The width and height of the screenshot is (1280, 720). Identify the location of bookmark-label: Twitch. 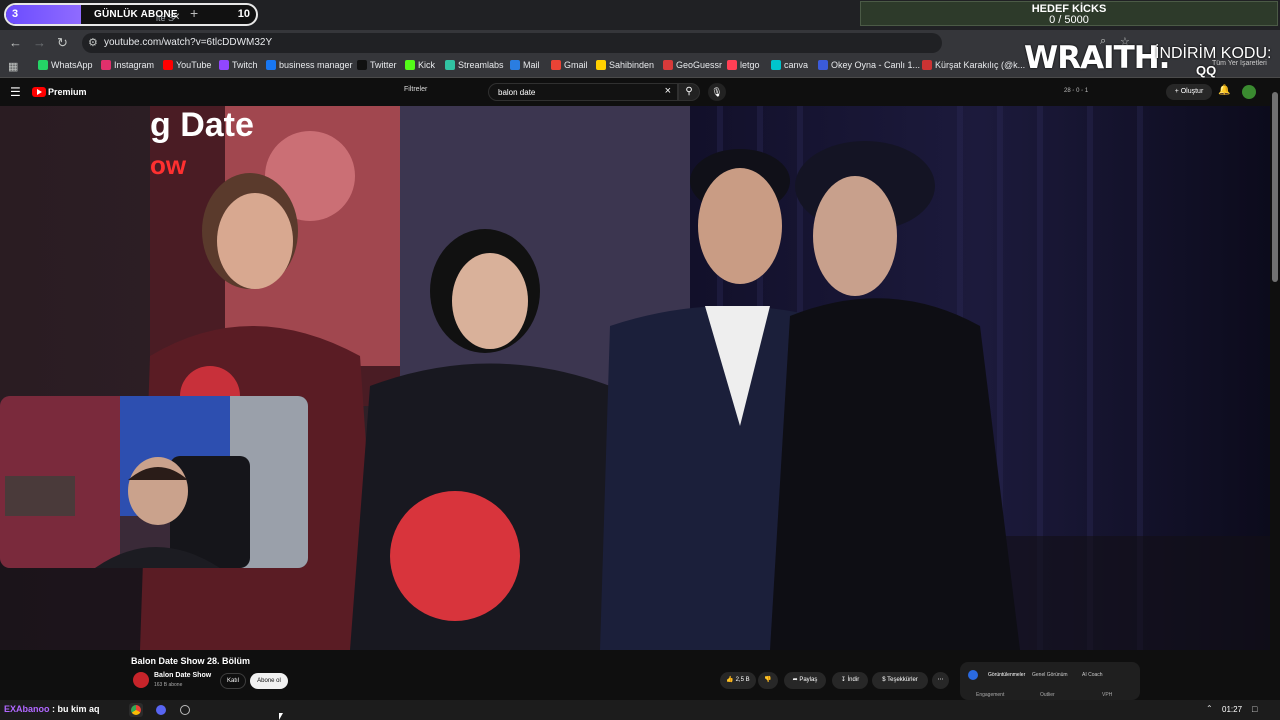
(245, 65).